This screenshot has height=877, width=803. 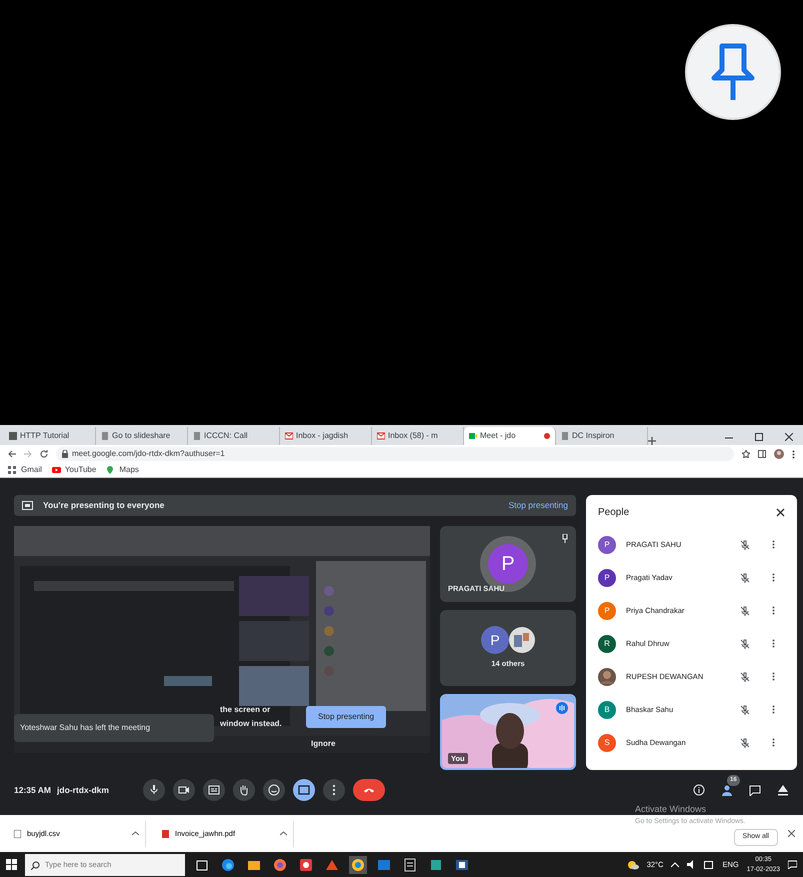 What do you see at coordinates (246, 710) in the screenshot?
I see `dialog-text: the screen or` at bounding box center [246, 710].